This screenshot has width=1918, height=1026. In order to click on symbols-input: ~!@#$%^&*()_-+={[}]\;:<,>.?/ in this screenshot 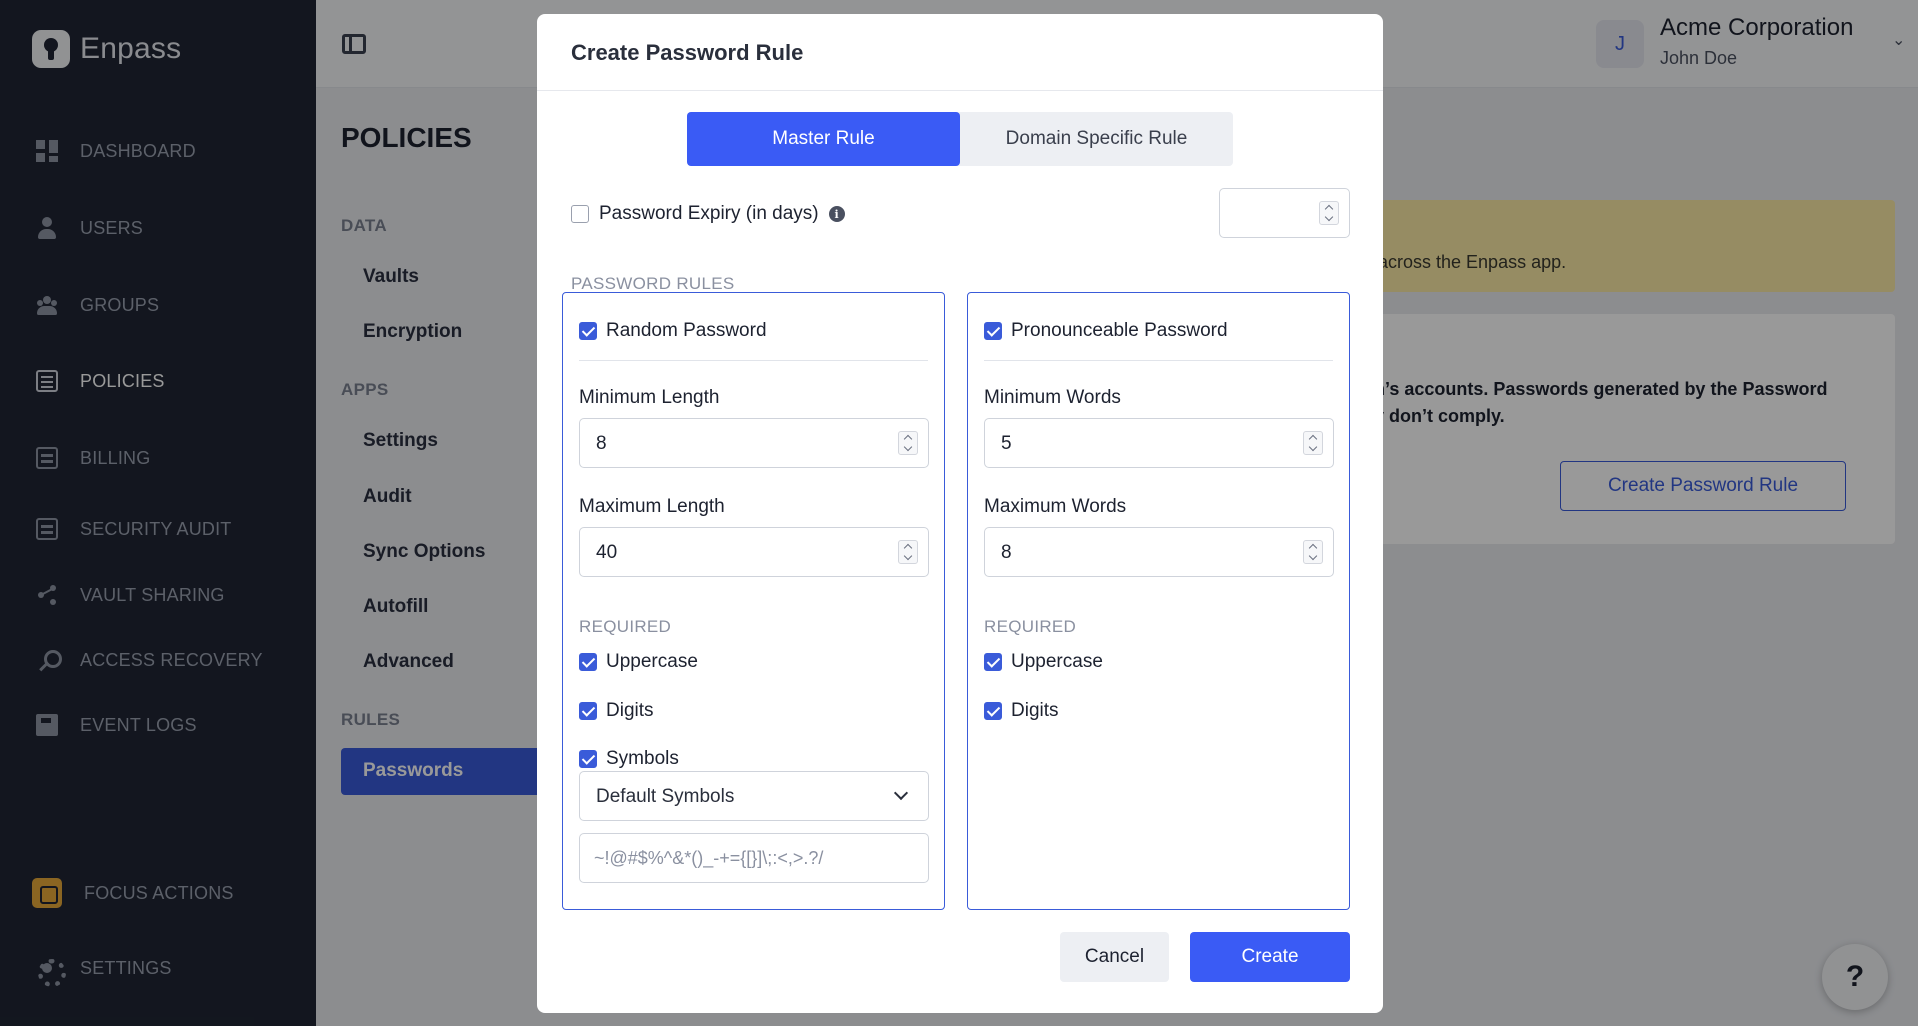, I will do `click(754, 858)`.